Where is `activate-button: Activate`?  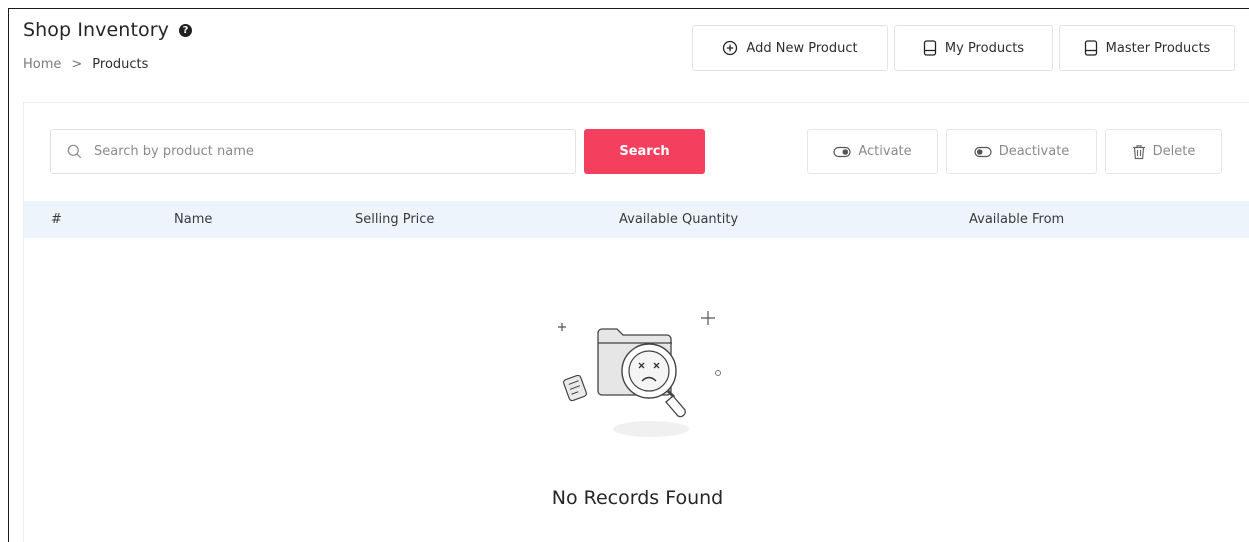
activate-button: Activate is located at coordinates (872, 151).